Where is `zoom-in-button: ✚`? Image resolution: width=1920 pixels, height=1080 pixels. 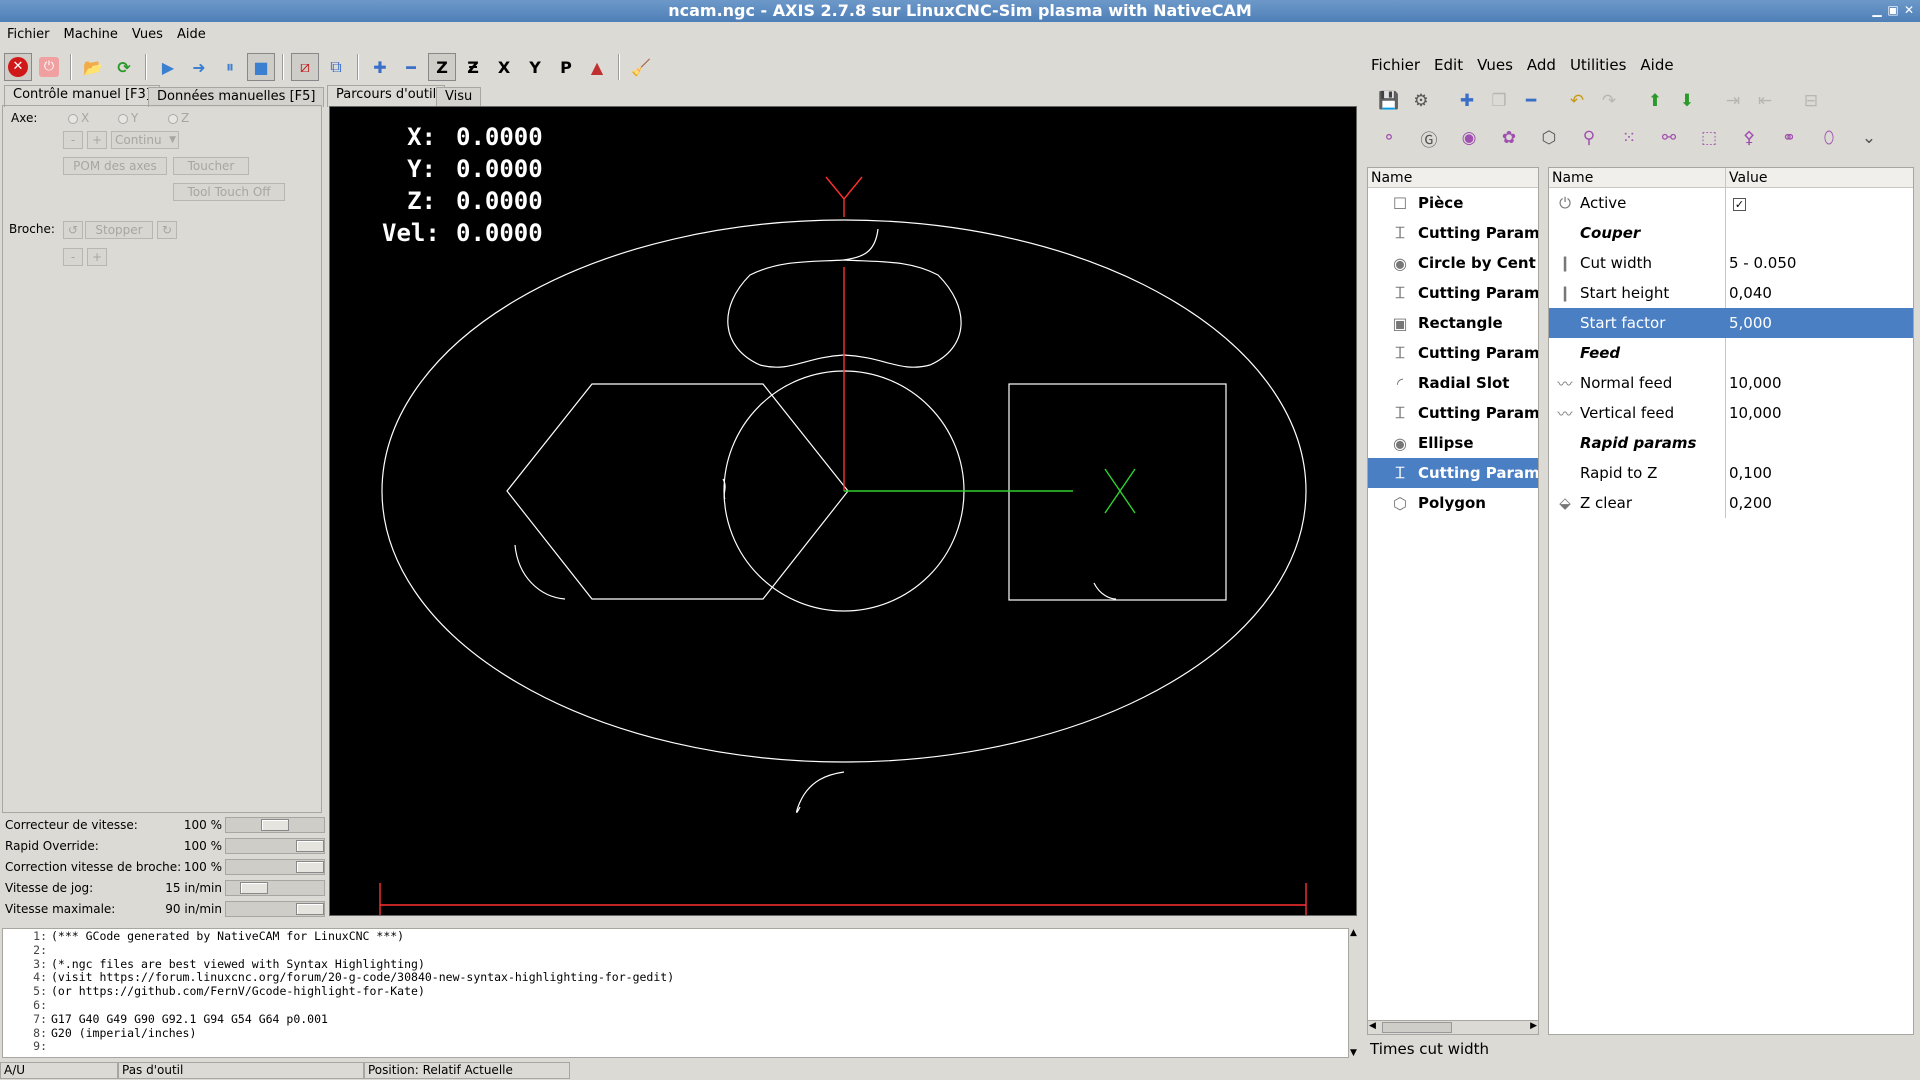
zoom-in-button: ✚ is located at coordinates (380, 67).